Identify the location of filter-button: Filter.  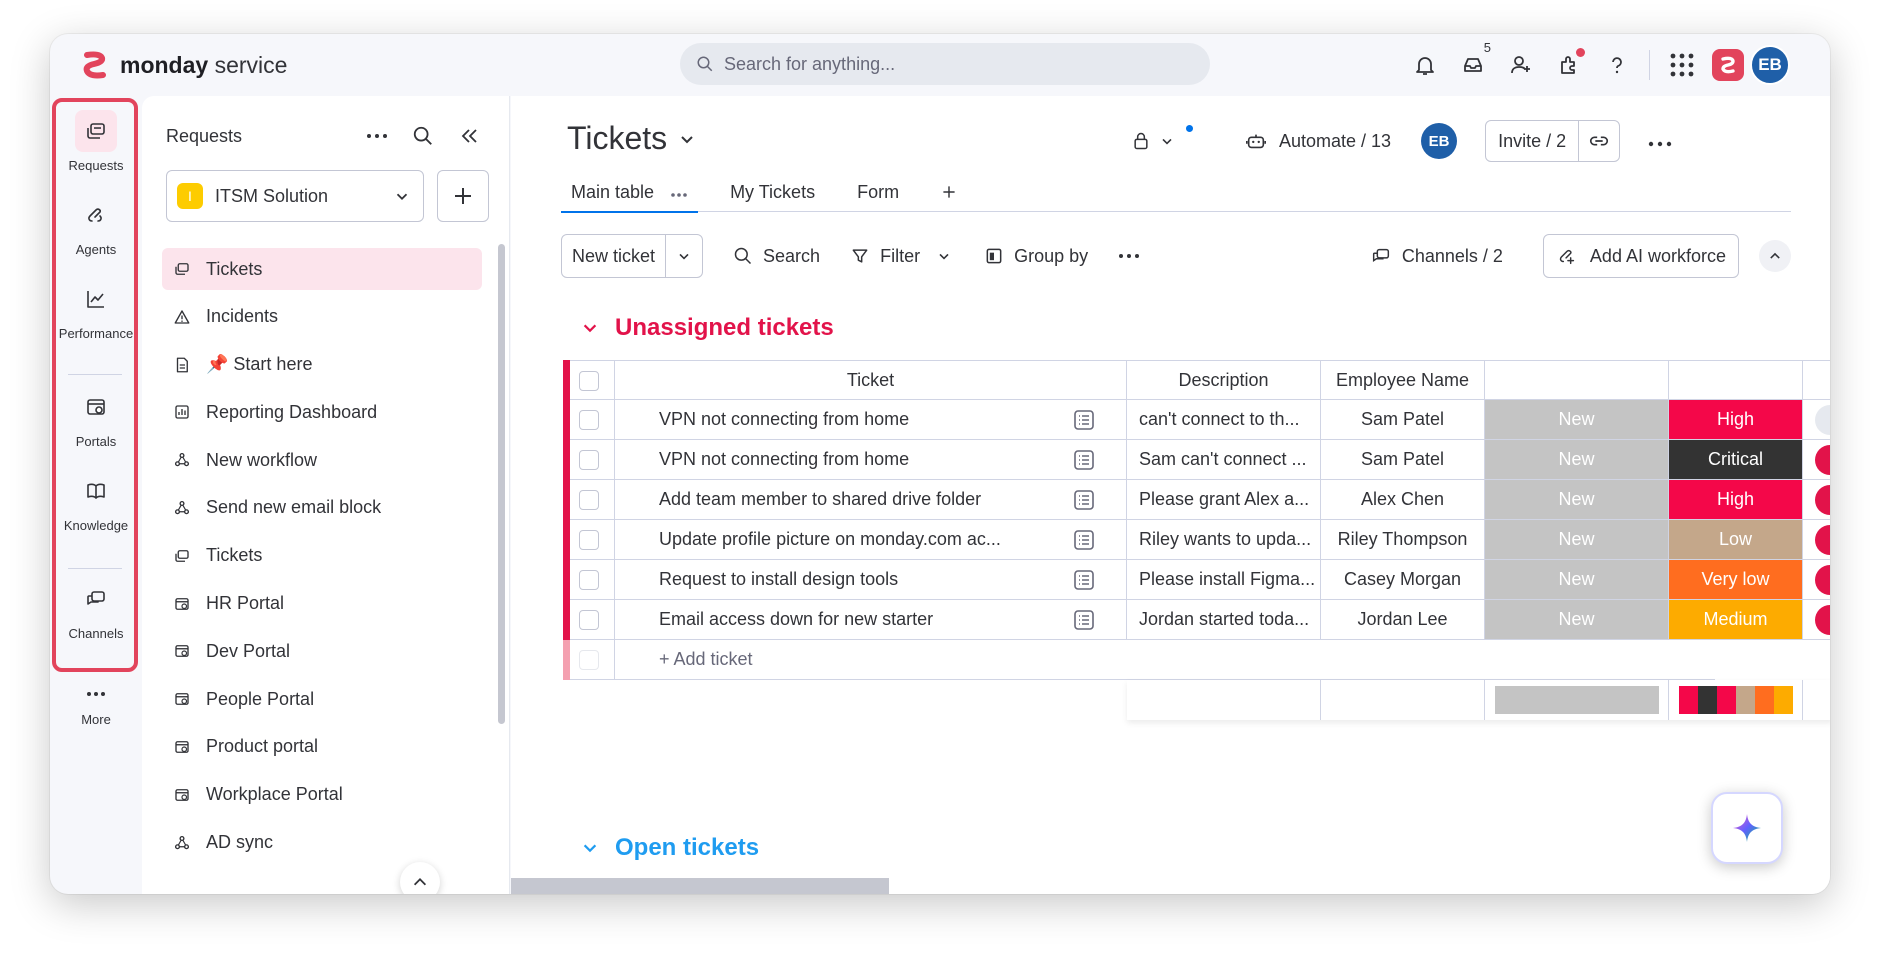
(906, 256).